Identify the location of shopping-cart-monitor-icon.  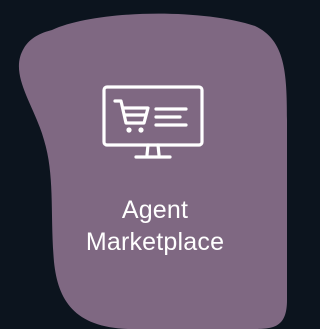
(153, 122).